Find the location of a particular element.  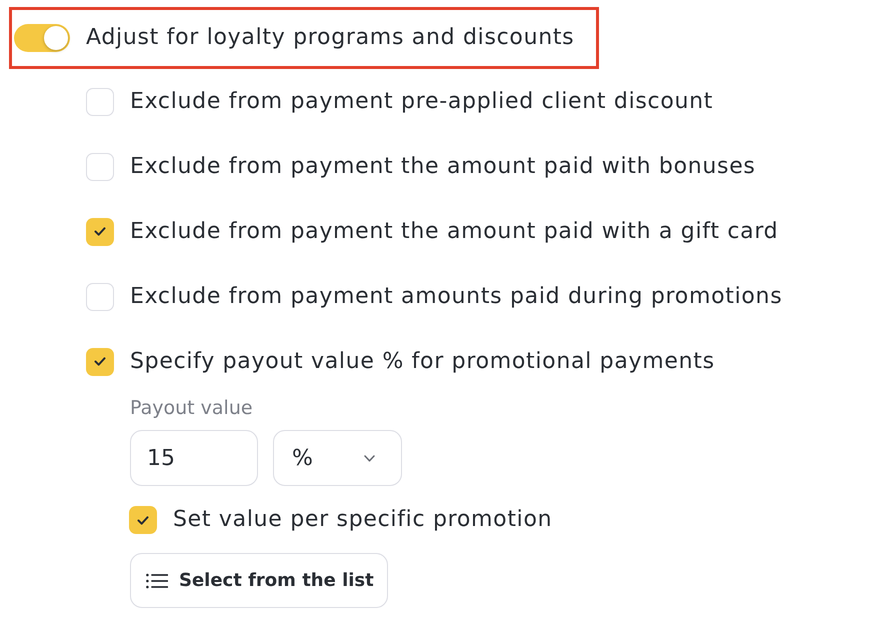

option-label: Exclude from payment amounts paid during promotions is located at coordinates (456, 296).